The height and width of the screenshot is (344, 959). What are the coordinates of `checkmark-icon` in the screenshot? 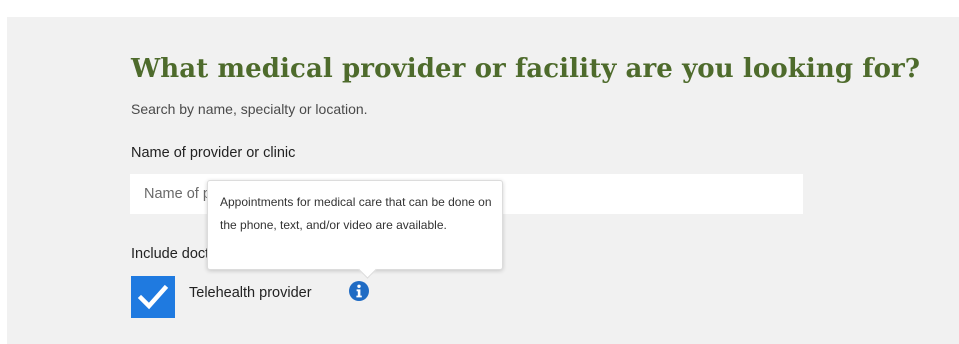 It's located at (153, 297).